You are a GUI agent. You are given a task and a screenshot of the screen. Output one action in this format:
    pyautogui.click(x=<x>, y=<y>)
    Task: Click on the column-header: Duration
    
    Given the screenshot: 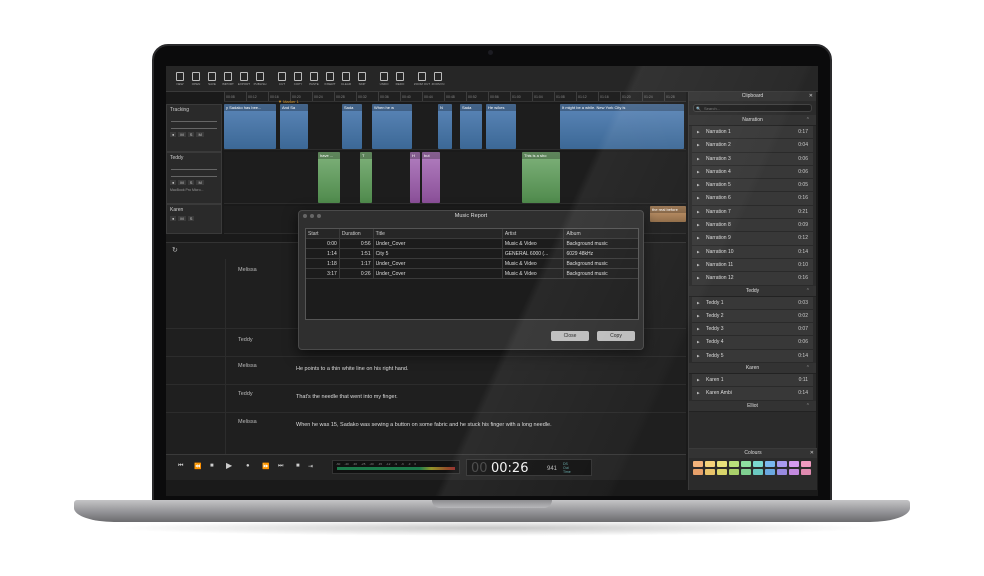 What is the action you would take?
    pyautogui.click(x=356, y=233)
    